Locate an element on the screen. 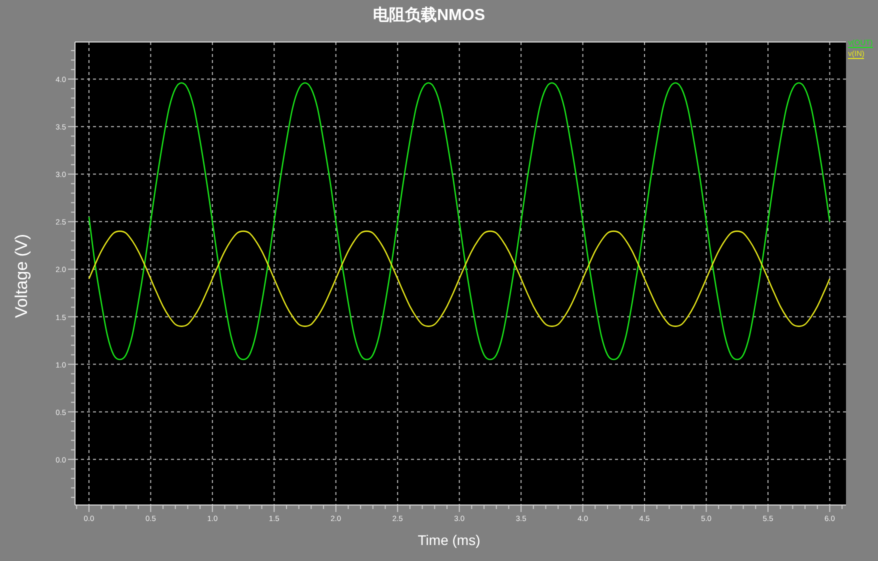 This screenshot has width=878, height=561. chart-title: 电阻负载NMOS is located at coordinates (429, 16).